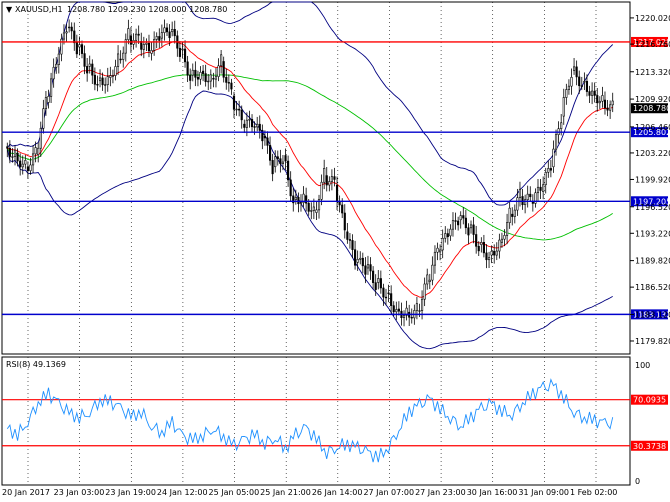  I want to click on price-tick-label: 1209.920, so click(652, 99).